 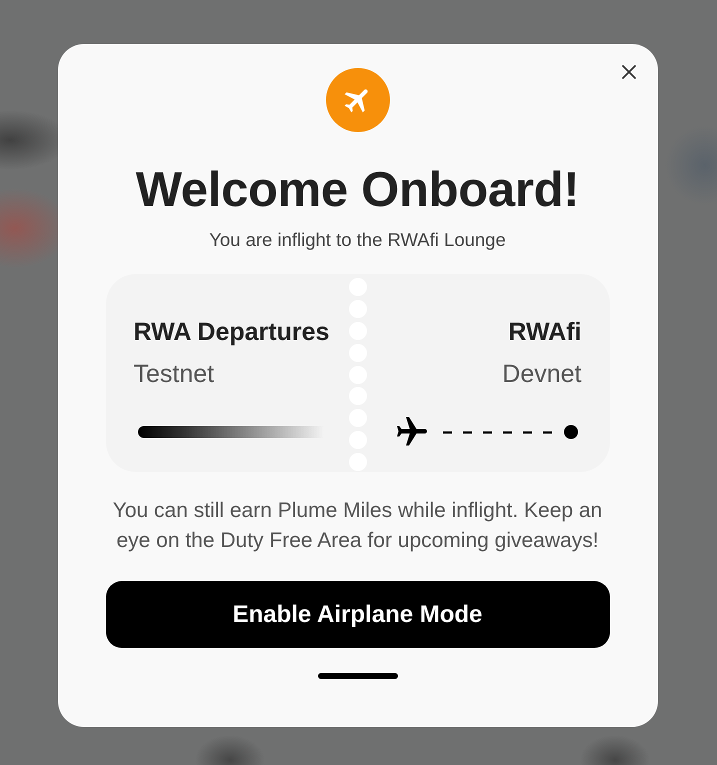 I want to click on enable-airplane-mode-button: Enable Airplane Mode, so click(x=358, y=614).